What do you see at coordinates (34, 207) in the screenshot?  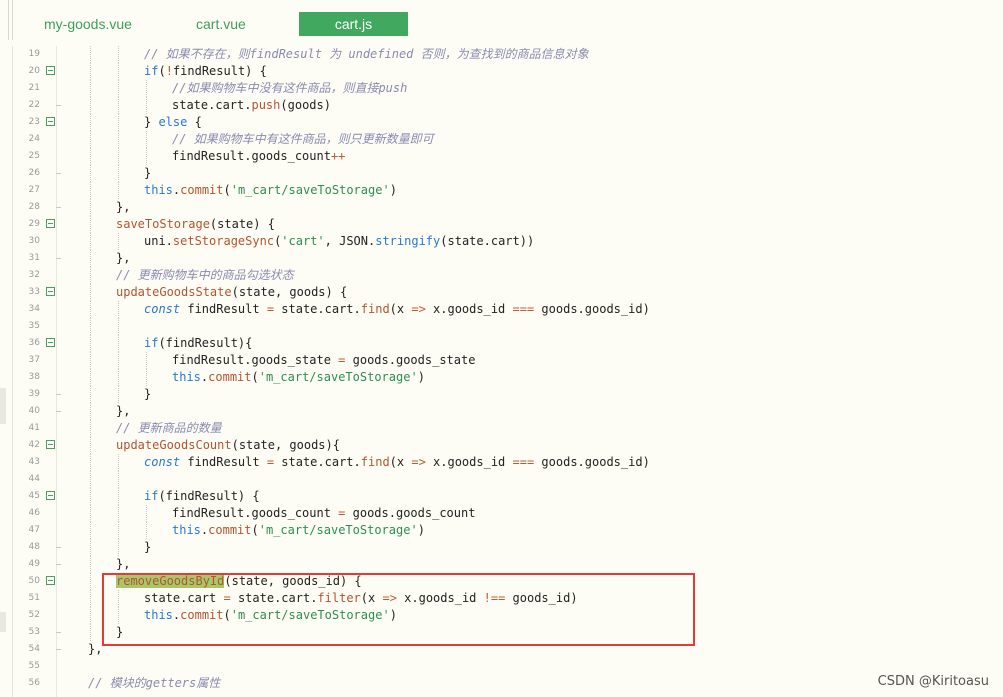 I see `line-number: 28` at bounding box center [34, 207].